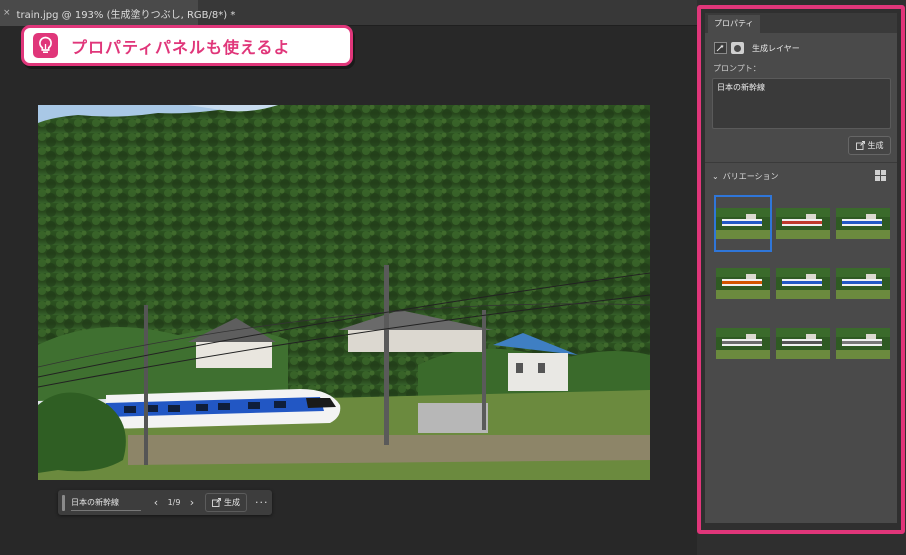  I want to click on document-tab-bar: × train.jpg @ 193% (生成塗りつぶし, RGB/8*) *, so click(348, 13).